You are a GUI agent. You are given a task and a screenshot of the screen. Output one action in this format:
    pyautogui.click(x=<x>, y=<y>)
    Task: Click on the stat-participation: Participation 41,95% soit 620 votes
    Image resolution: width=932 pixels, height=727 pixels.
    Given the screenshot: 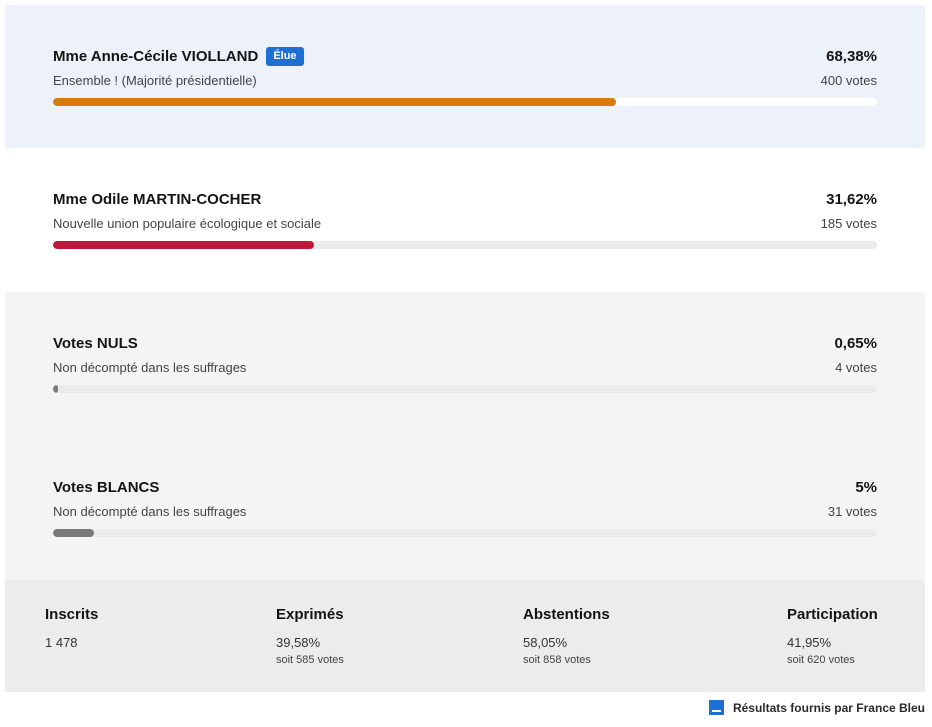 What is the action you would take?
    pyautogui.click(x=832, y=636)
    